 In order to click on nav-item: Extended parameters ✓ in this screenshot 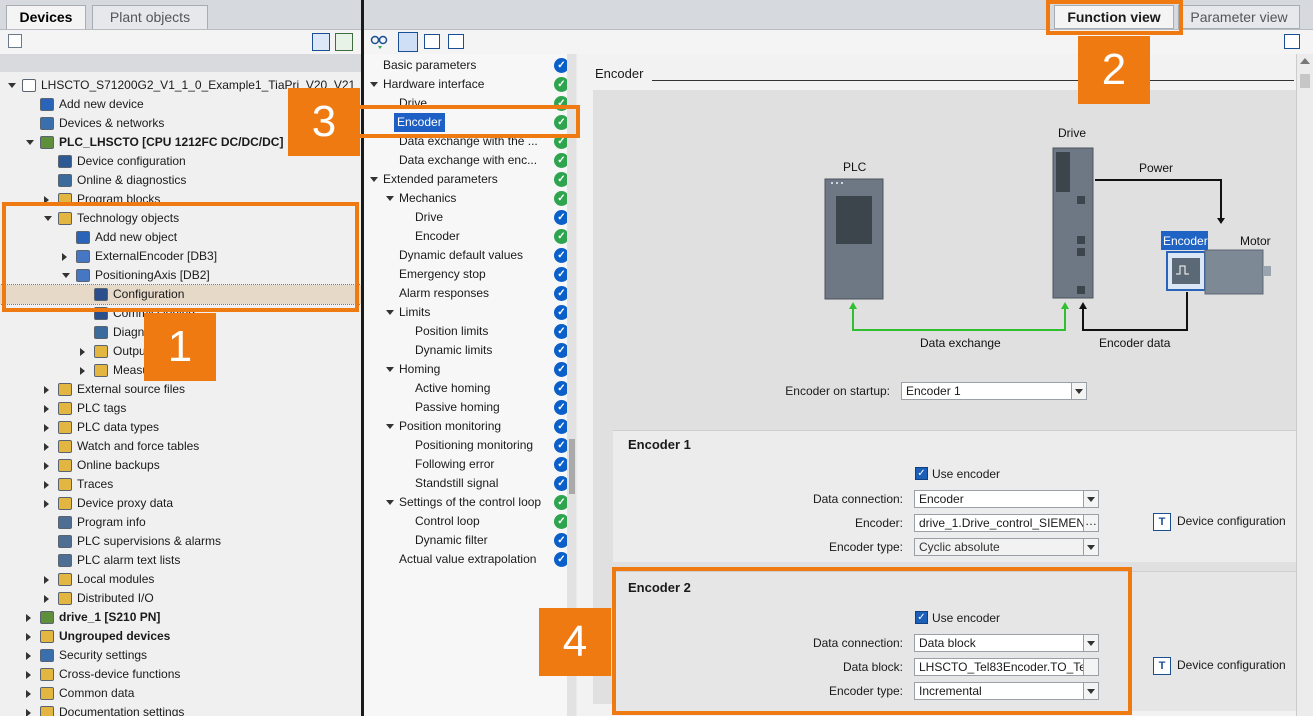, I will do `click(469, 179)`.